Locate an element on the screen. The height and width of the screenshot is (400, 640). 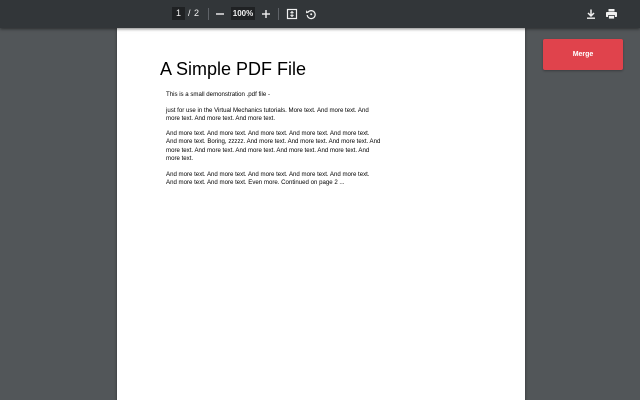
fit-to-page-icon is located at coordinates (292, 14).